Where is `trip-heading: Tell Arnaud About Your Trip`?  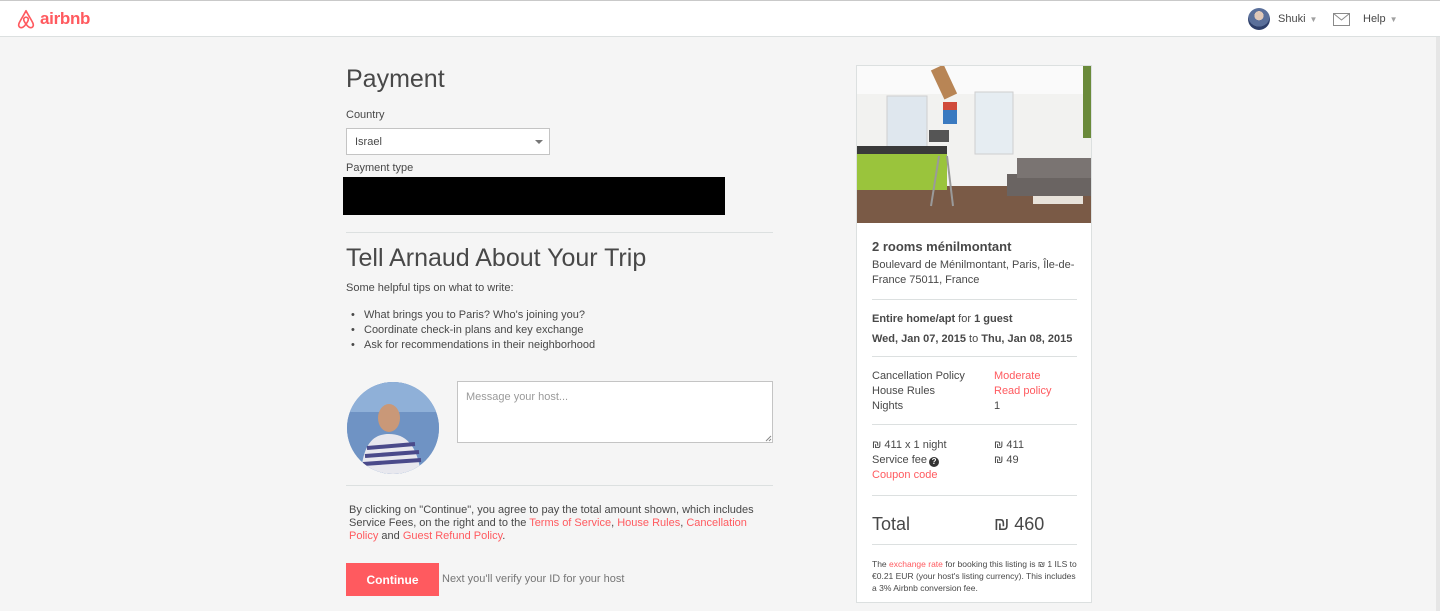 trip-heading: Tell Arnaud About Your Trip is located at coordinates (496, 258).